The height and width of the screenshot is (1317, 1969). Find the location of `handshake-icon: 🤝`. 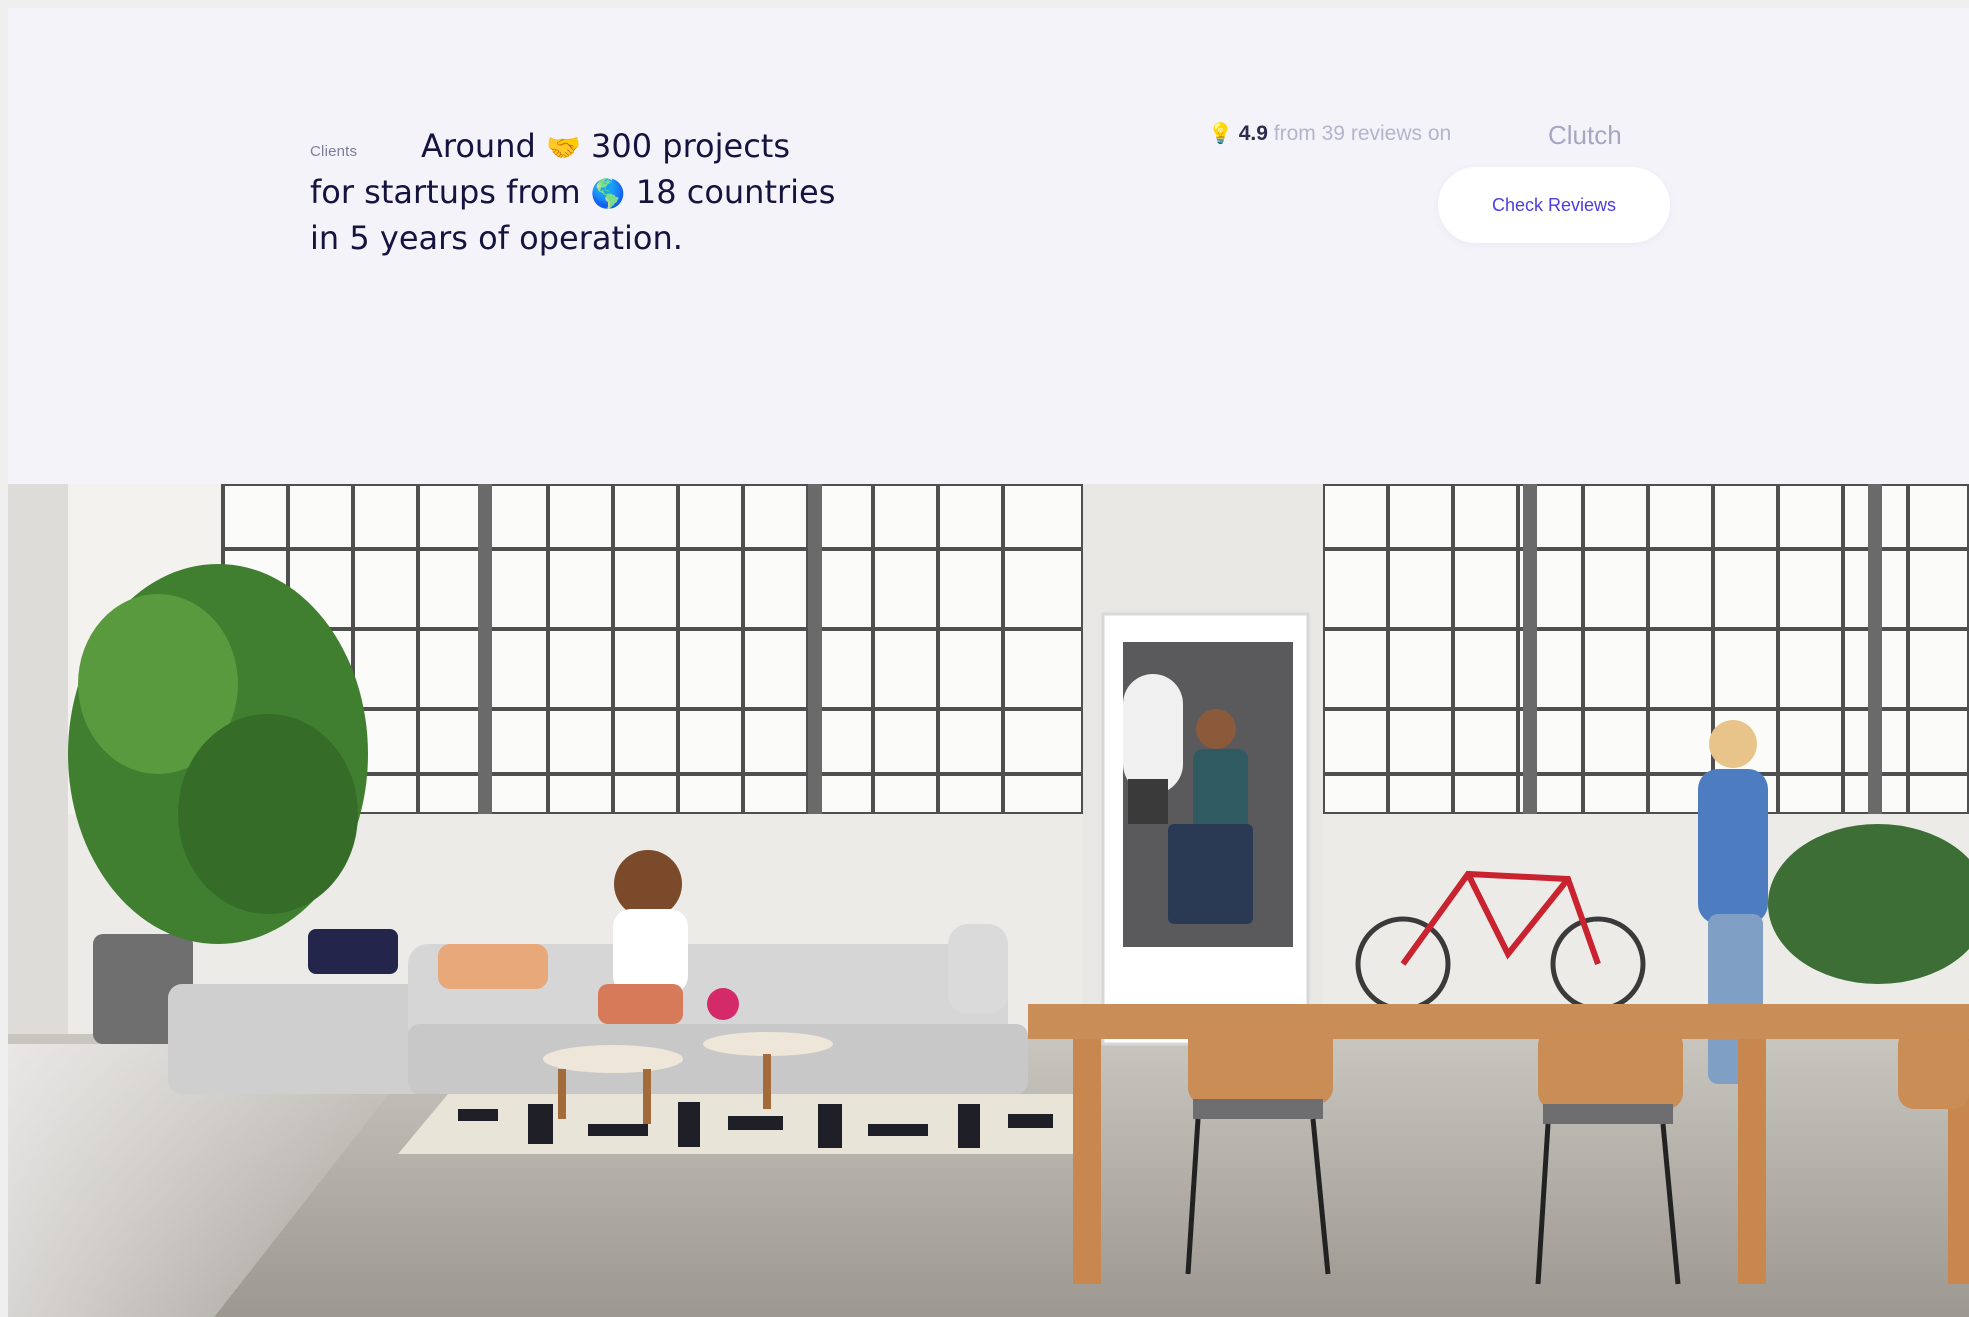

handshake-icon: 🤝 is located at coordinates (563, 147).